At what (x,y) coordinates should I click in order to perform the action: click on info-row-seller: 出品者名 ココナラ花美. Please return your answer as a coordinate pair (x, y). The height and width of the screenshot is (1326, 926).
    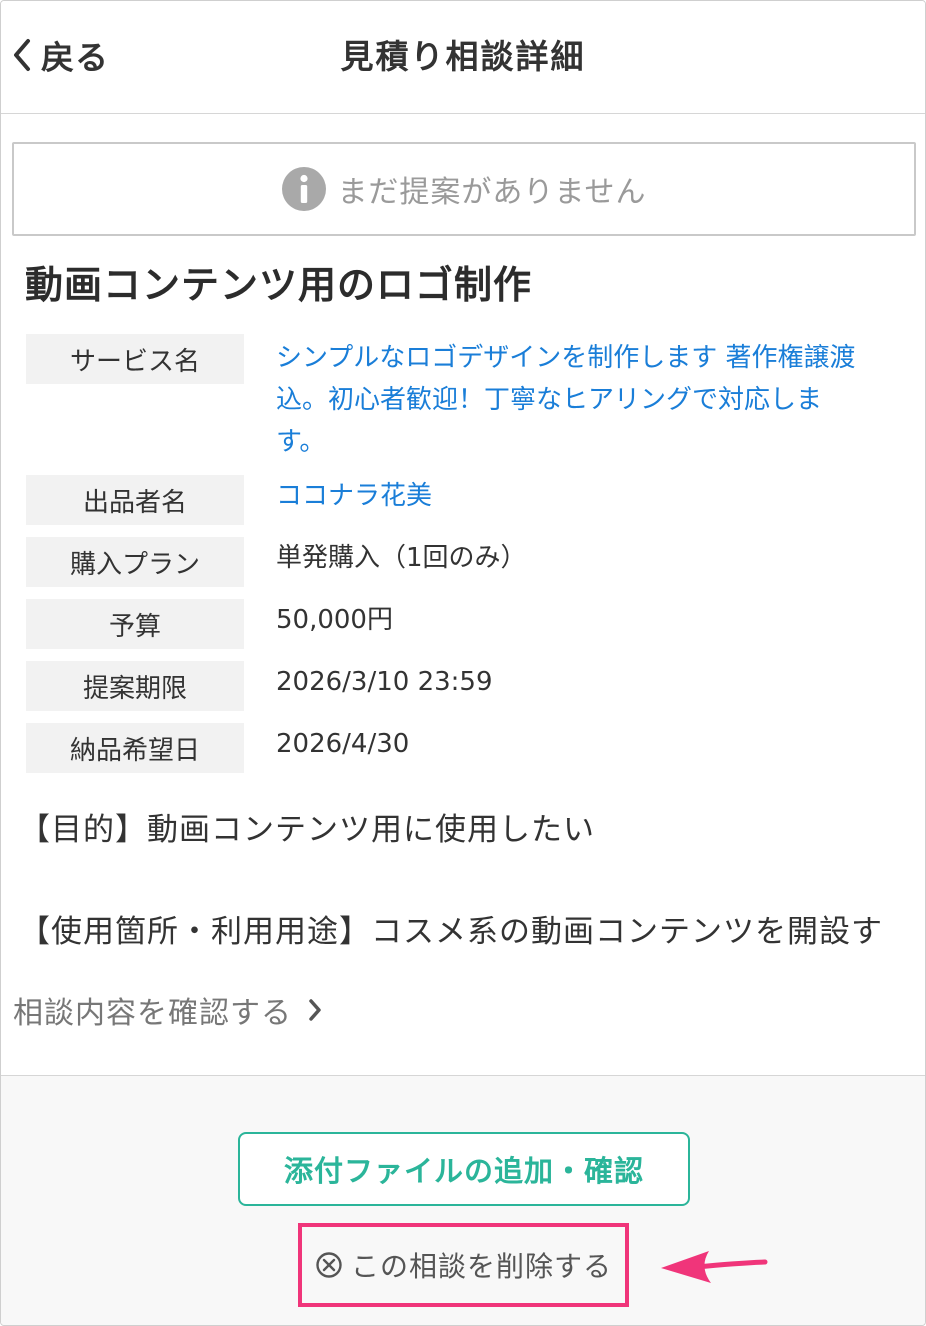
    Looking at the image, I should click on (466, 500).